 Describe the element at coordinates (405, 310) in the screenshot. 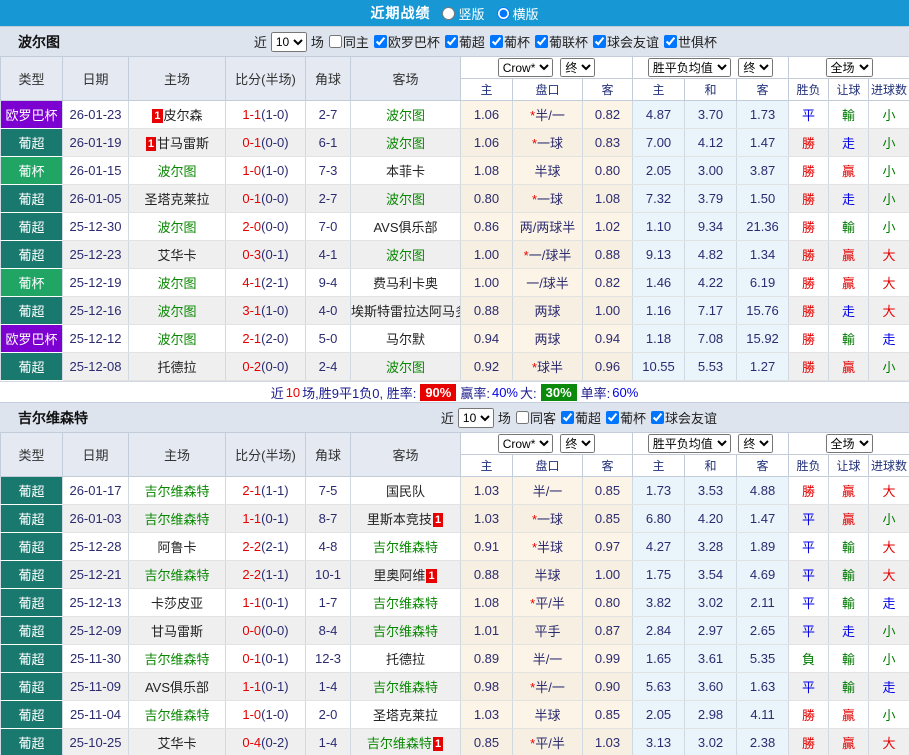

I see `away-team-cell: 埃斯特雷拉达阿马多拉` at that location.